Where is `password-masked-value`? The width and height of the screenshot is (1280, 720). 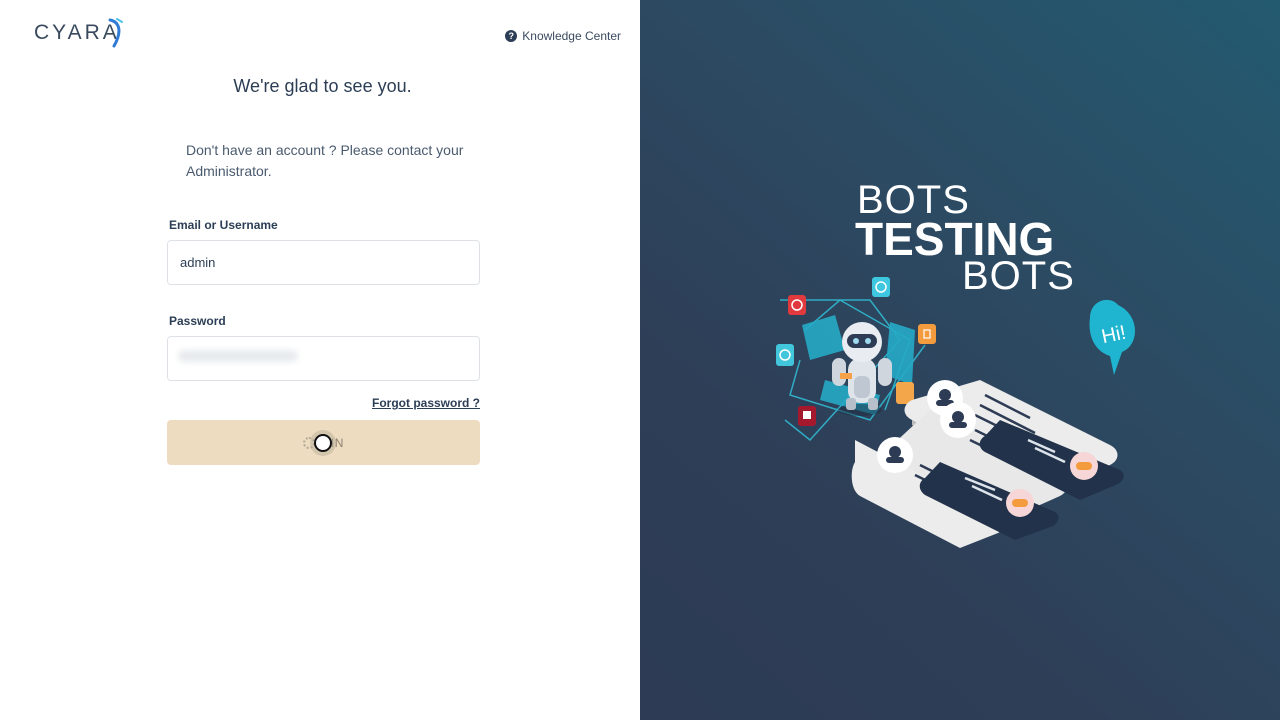 password-masked-value is located at coordinates (238, 356).